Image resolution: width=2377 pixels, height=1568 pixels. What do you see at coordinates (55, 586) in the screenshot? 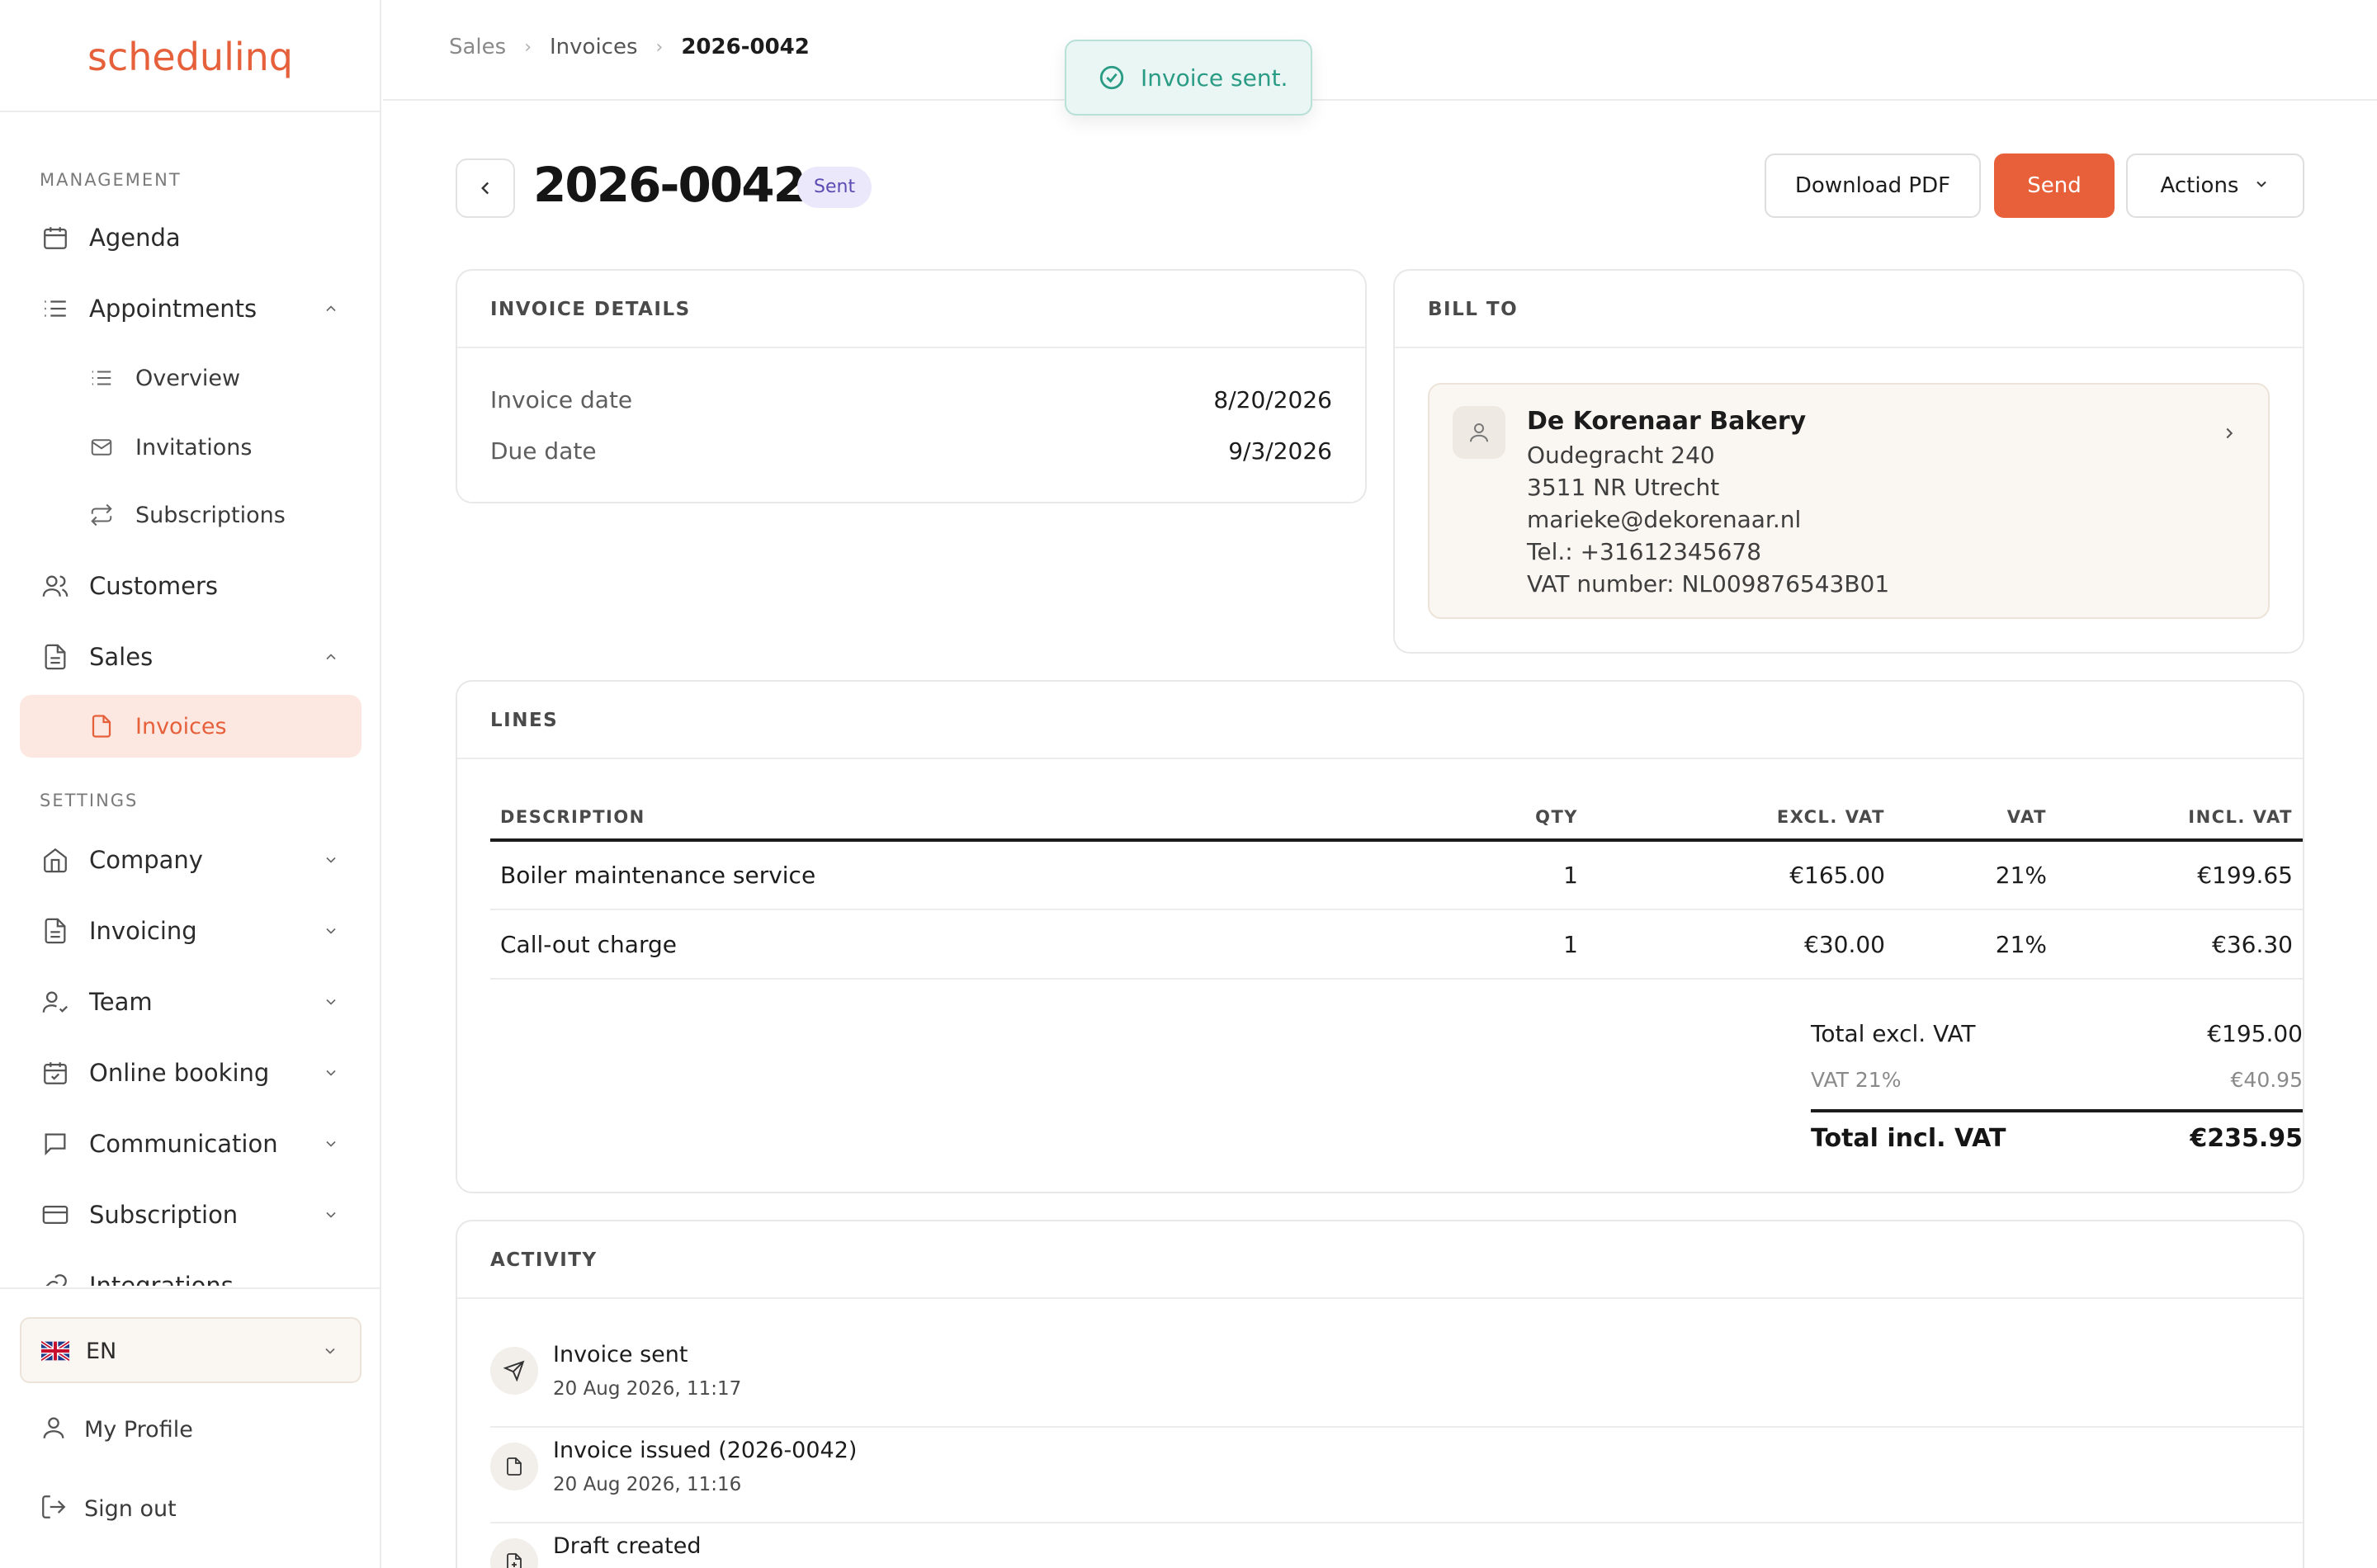
I see `users-icon` at bounding box center [55, 586].